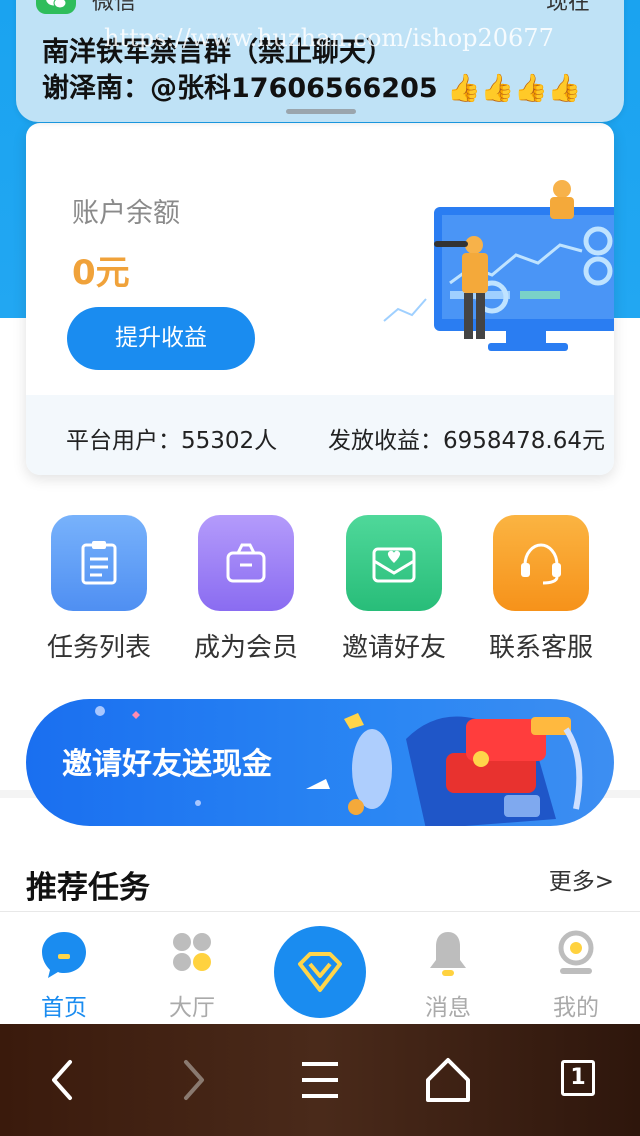  Describe the element at coordinates (161, 338) in the screenshot. I see `upgrade-earnings-button: 提升收益` at that location.